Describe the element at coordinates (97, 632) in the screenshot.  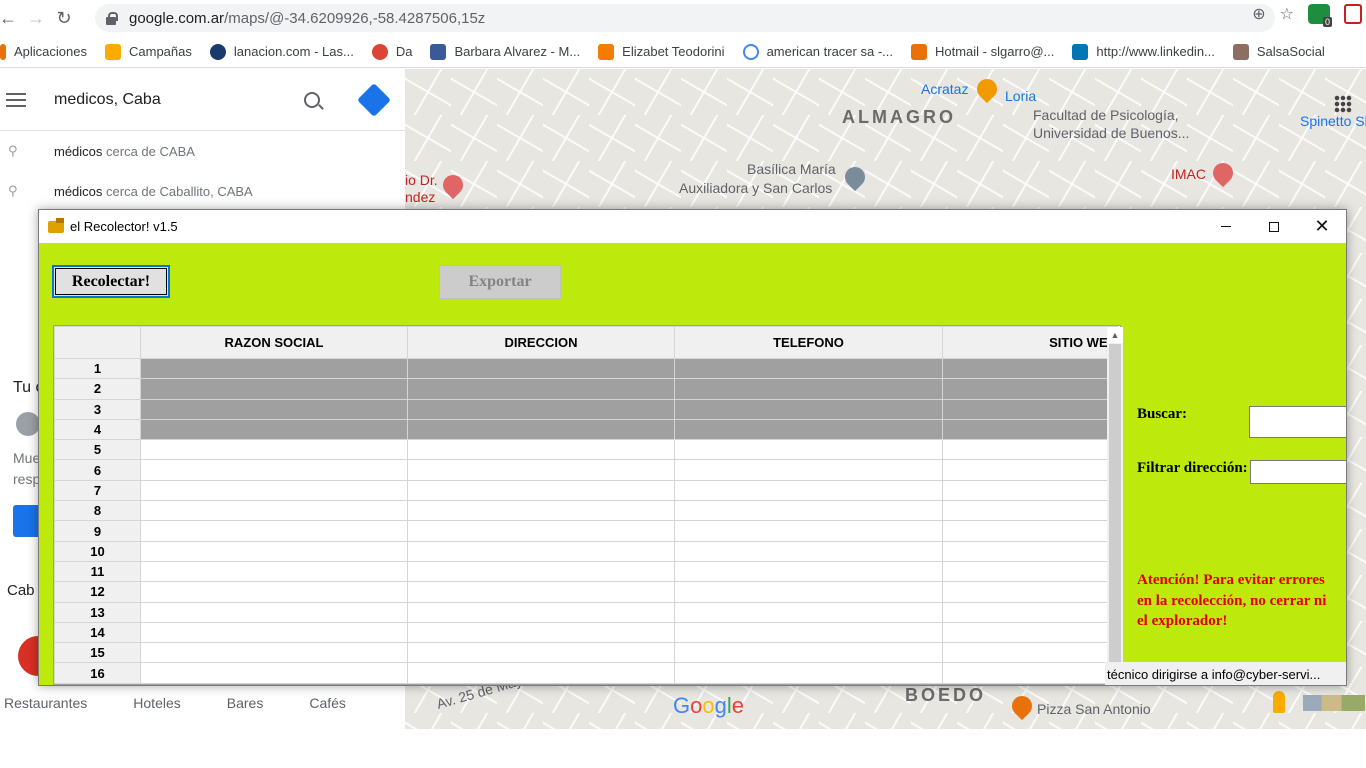
I see `row-header: 14` at that location.